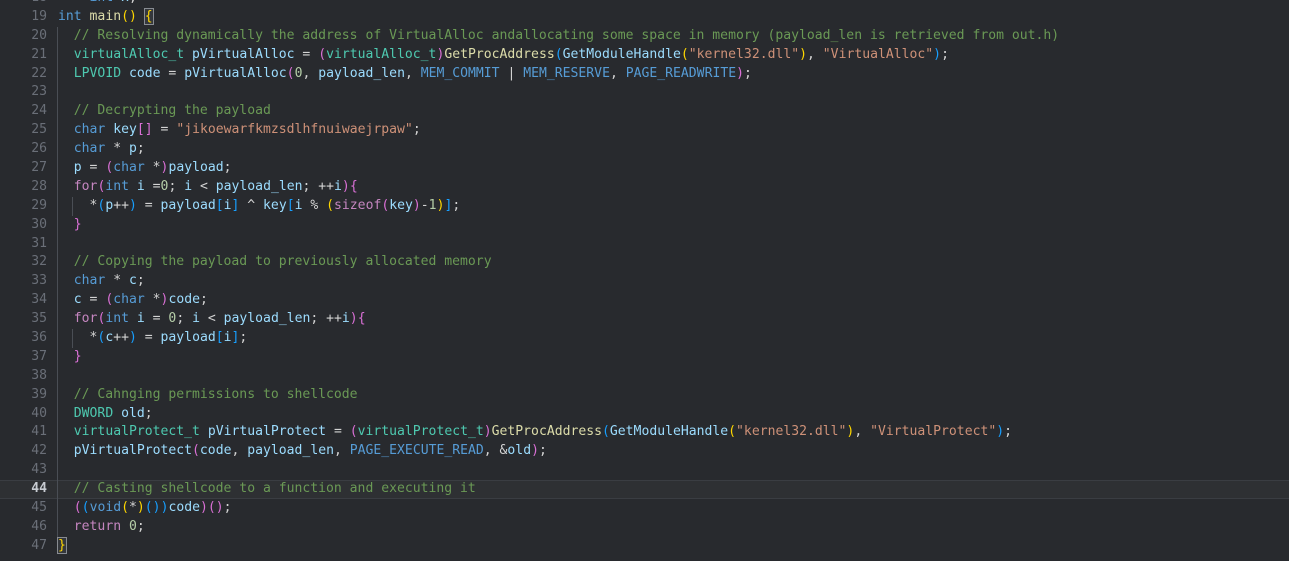 The image size is (1289, 561). I want to click on line-number: 38, so click(23, 376).